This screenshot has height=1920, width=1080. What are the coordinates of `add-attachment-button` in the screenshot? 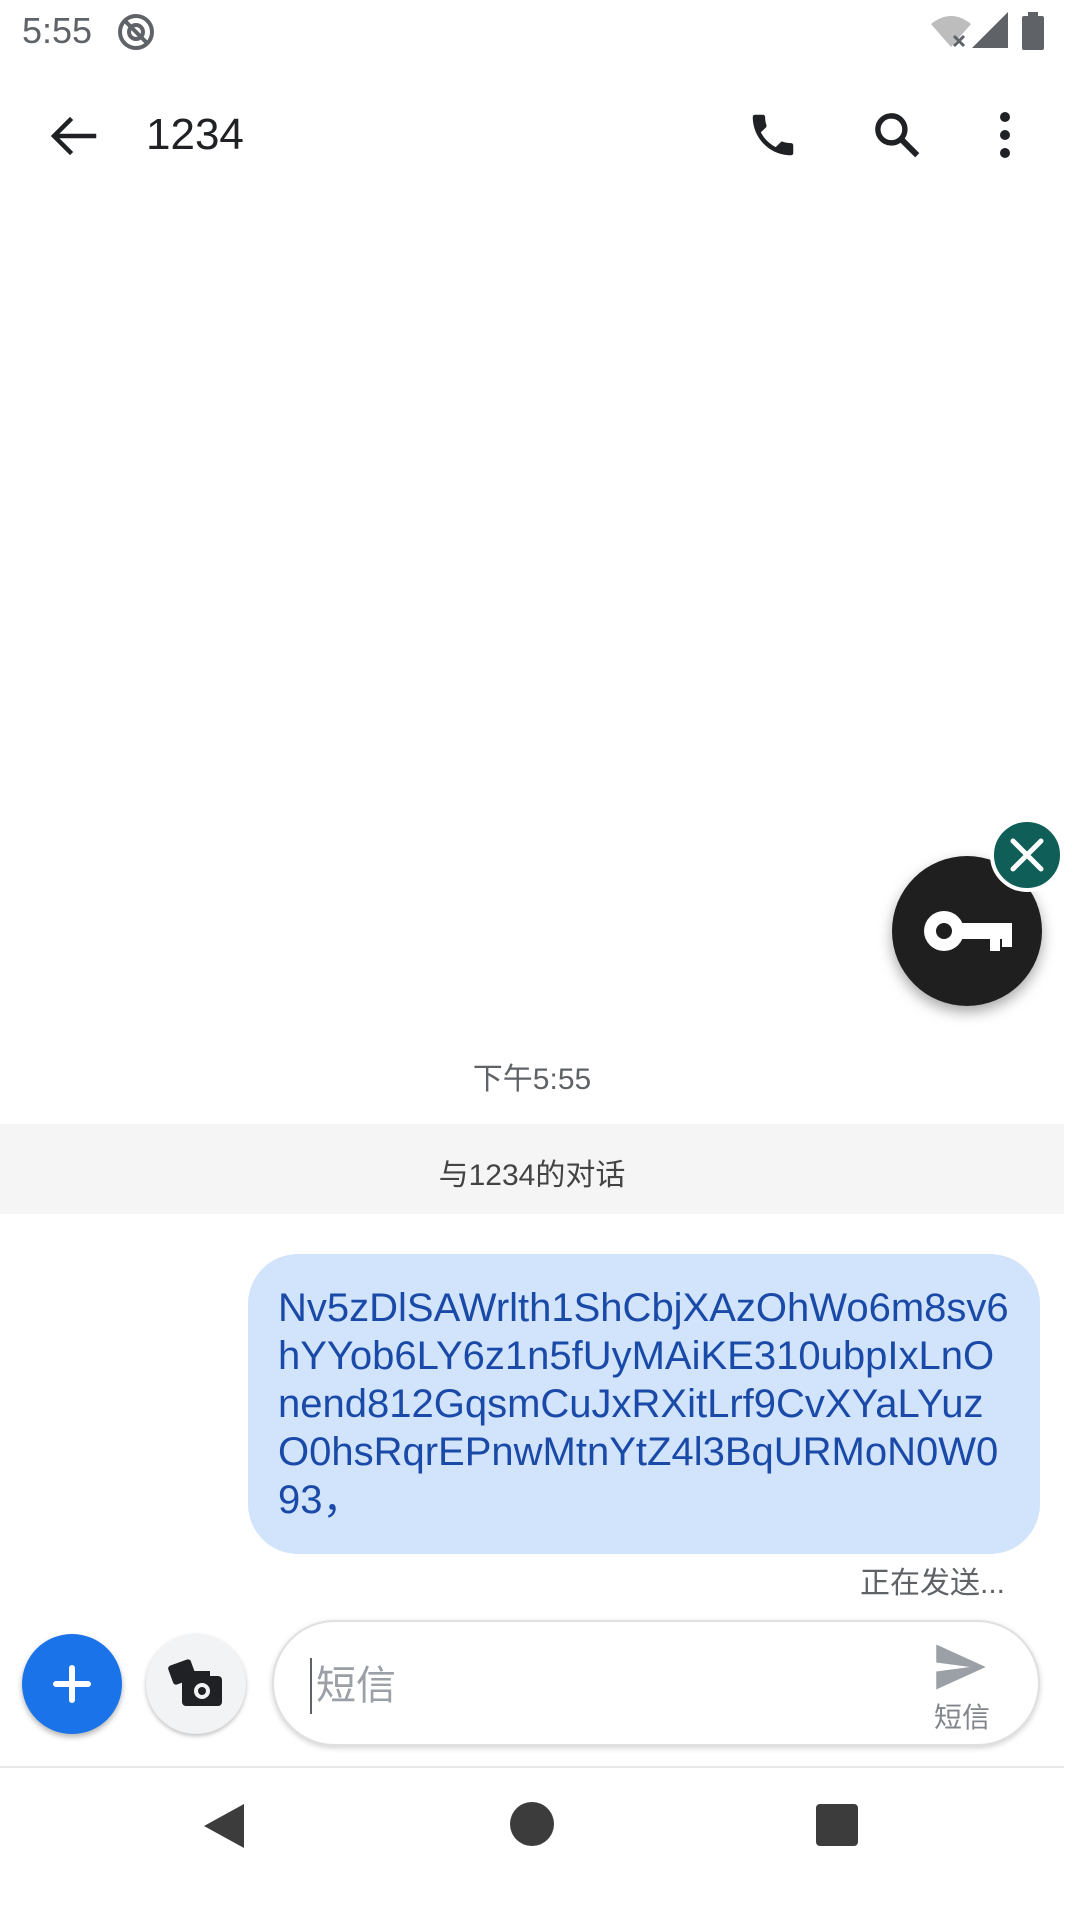 It's located at (72, 1684).